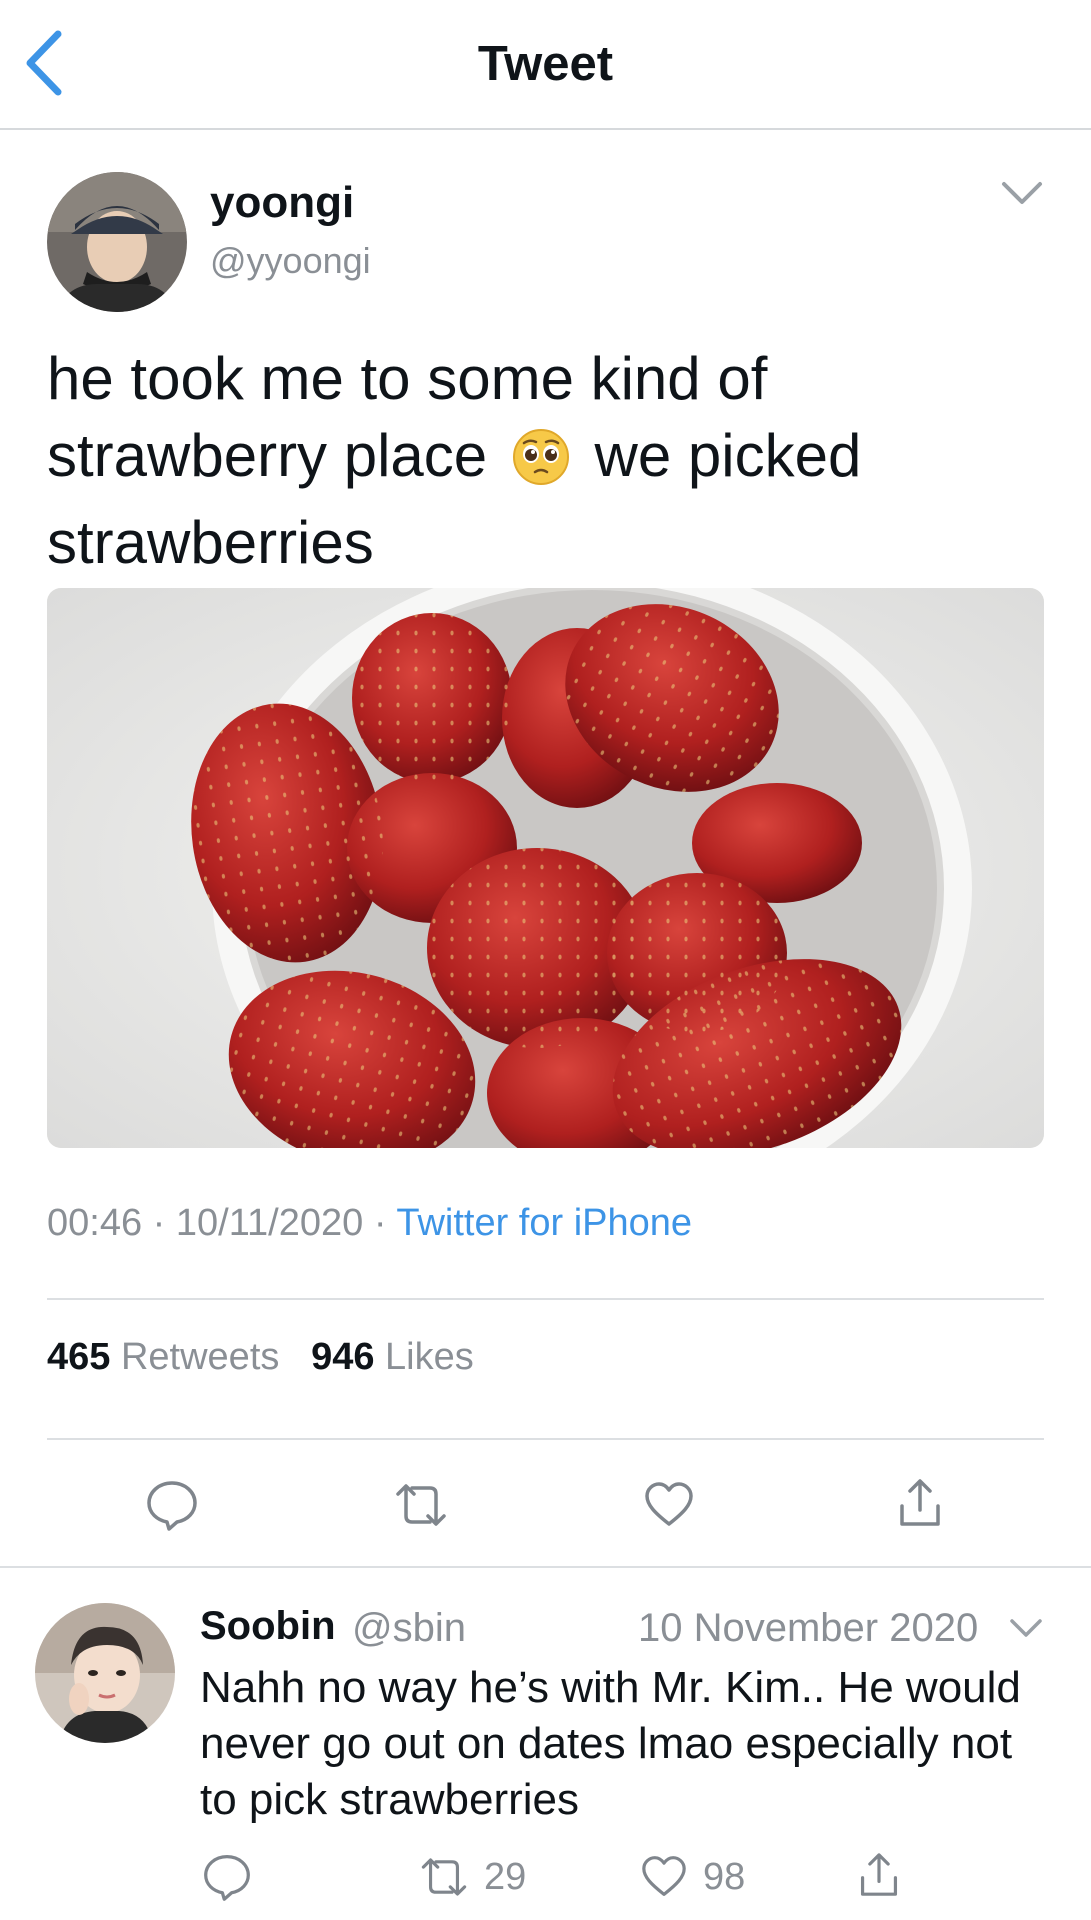 Image resolution: width=1091 pixels, height=1920 pixels. I want to click on tweet-menu-button, so click(1022, 193).